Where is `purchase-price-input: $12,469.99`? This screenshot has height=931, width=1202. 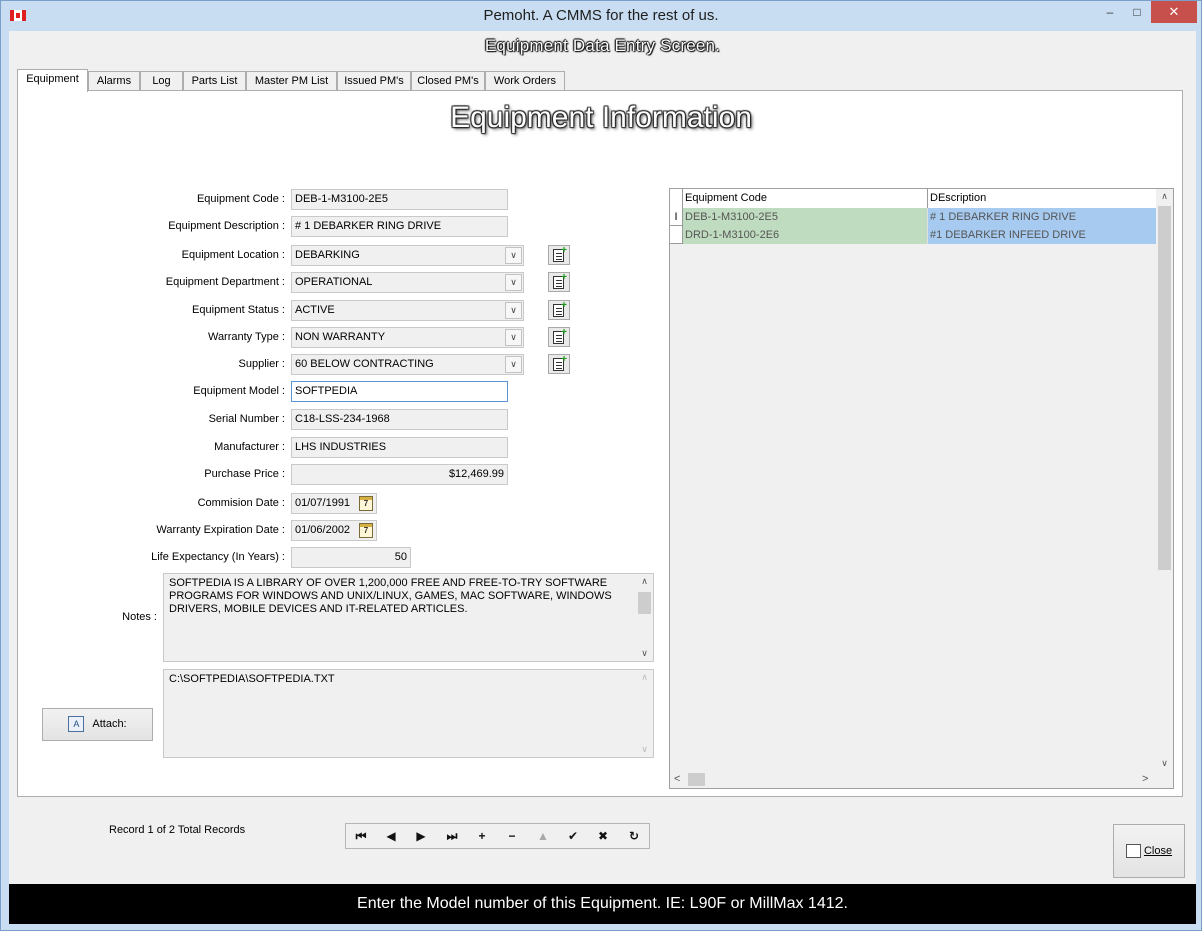 purchase-price-input: $12,469.99 is located at coordinates (399, 474).